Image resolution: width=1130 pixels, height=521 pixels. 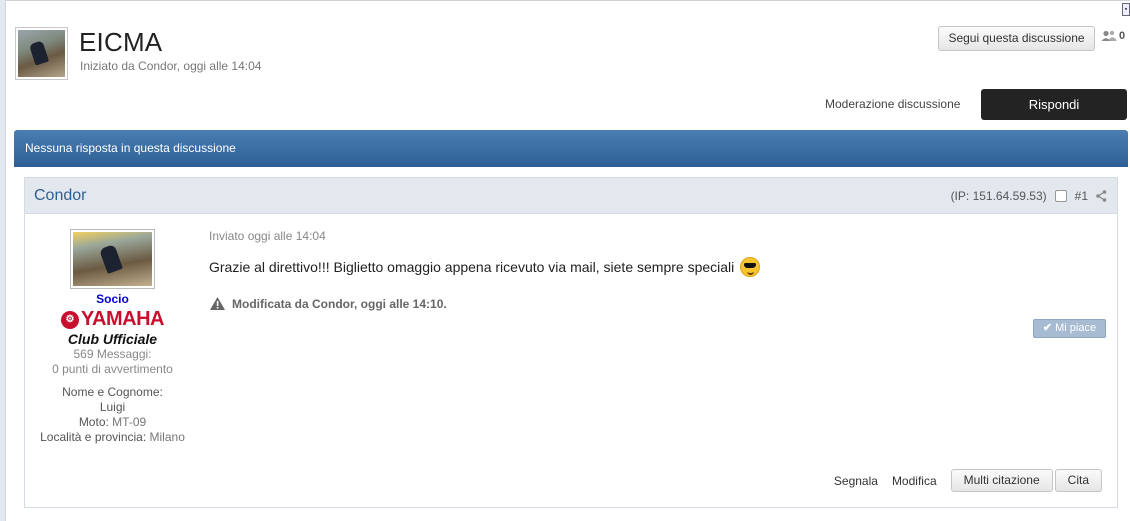 What do you see at coordinates (1078, 480) in the screenshot?
I see `quote-button: Cita` at bounding box center [1078, 480].